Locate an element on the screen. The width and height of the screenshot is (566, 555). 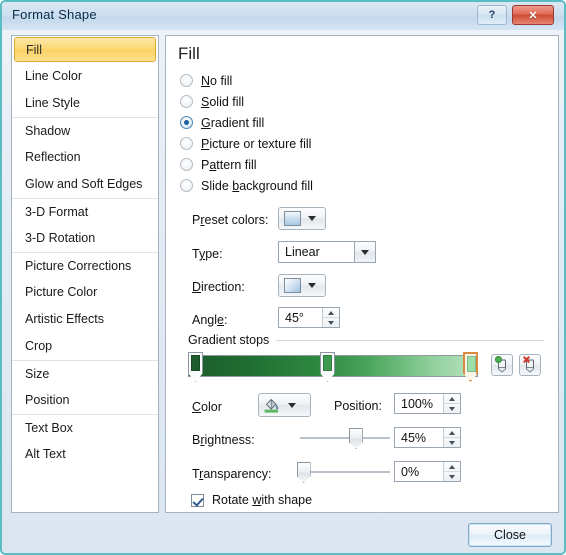
sidebar-item-reflection: Reflection is located at coordinates (85, 157).